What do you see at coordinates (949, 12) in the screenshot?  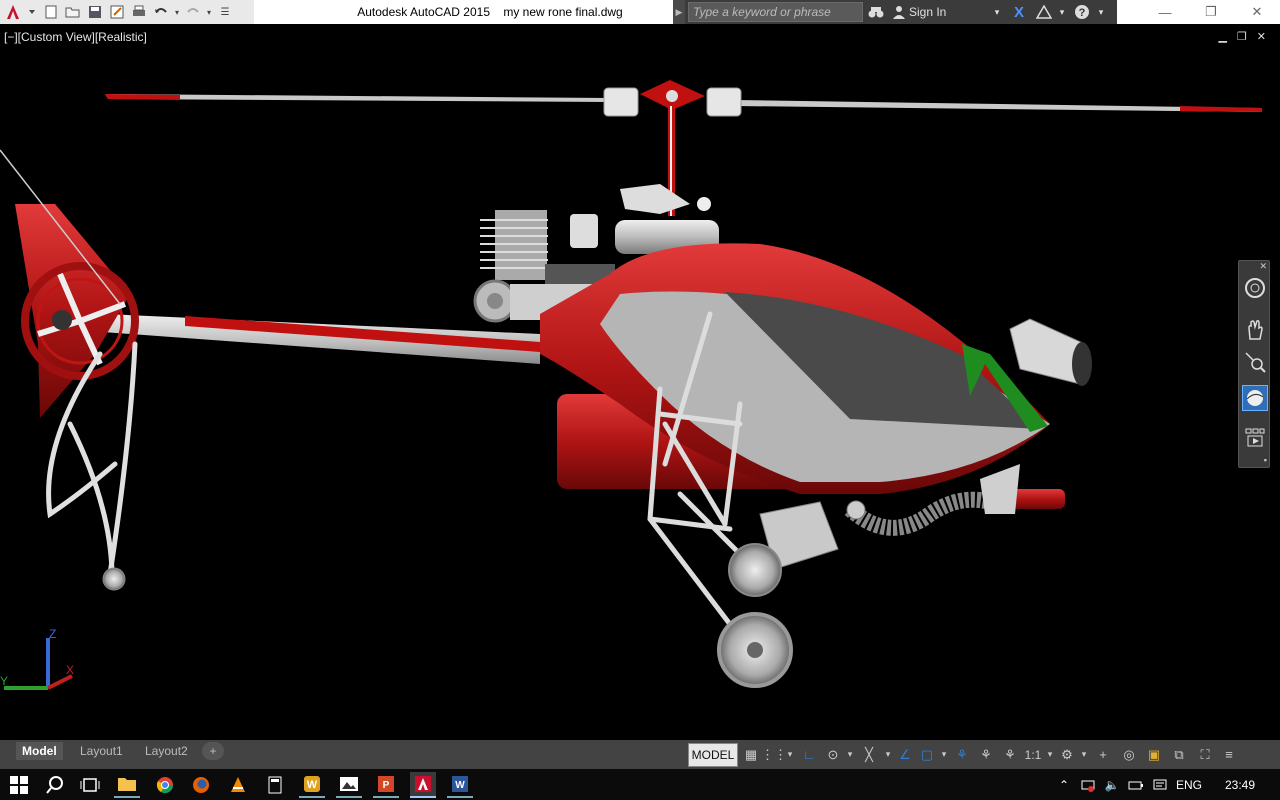 I see `sign-in-link: Sign In` at bounding box center [949, 12].